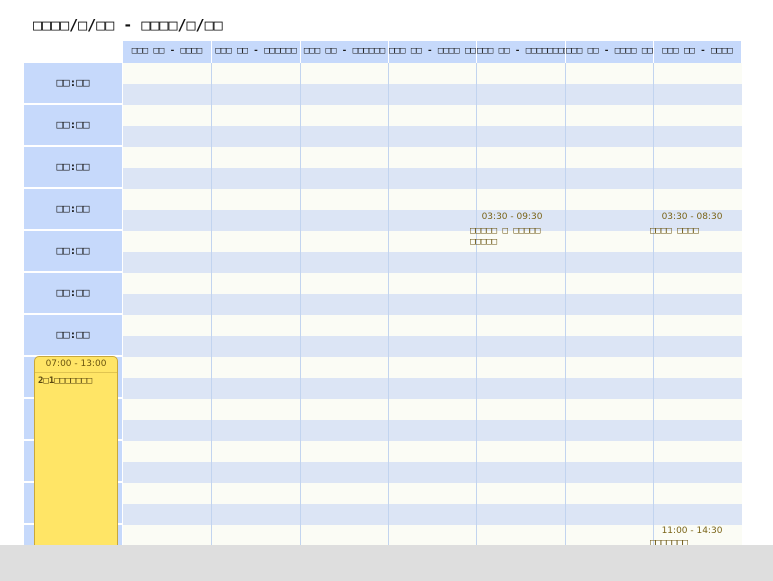 This screenshot has width=773, height=581. I want to click on day-header-6: □□□ □□ - □□□□ □□□, so click(610, 52).